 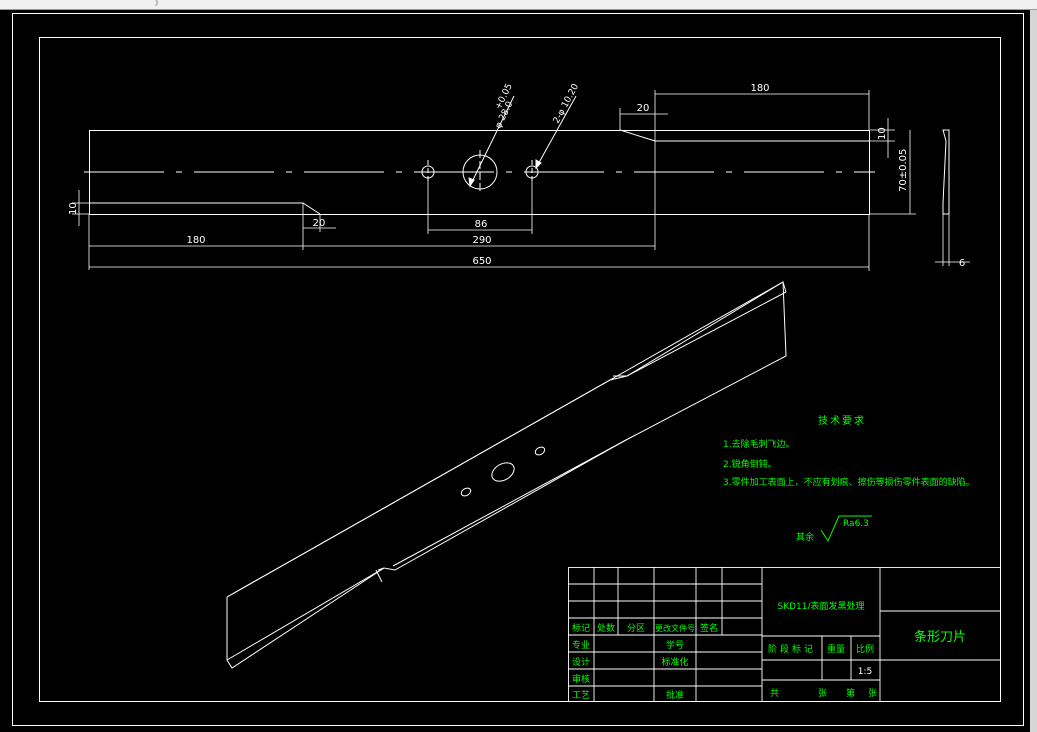 I want to click on tb-header-docno: 更改文件号, so click(x=675, y=628).